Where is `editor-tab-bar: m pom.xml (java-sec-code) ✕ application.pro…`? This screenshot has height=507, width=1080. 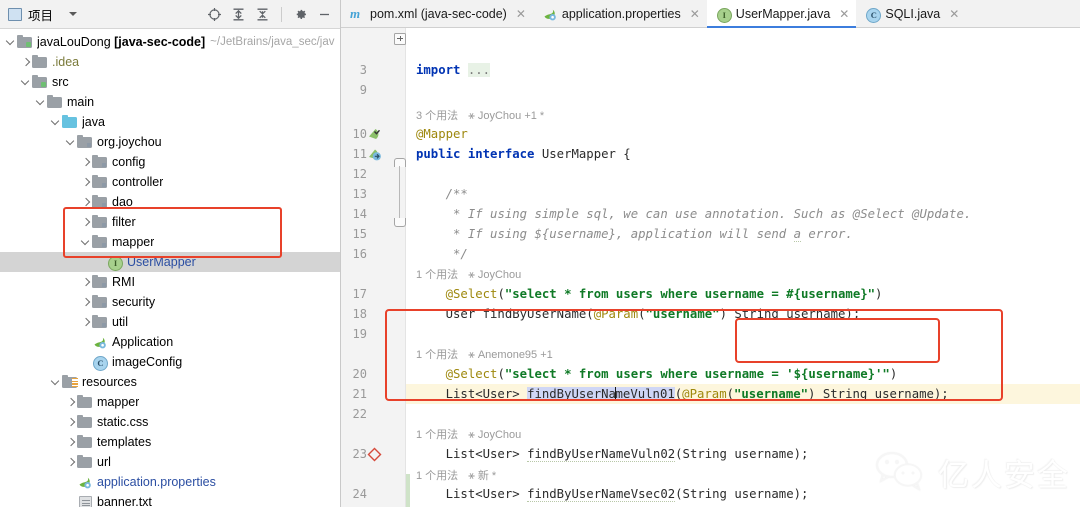 editor-tab-bar: m pom.xml (java-sec-code) ✕ application.pro… is located at coordinates (710, 14).